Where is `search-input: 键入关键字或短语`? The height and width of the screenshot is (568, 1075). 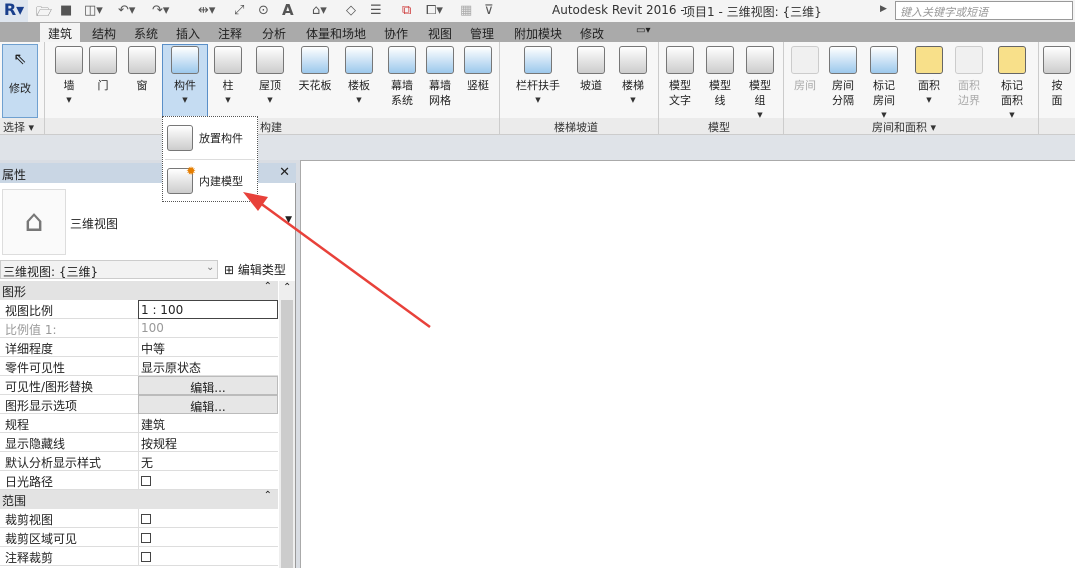
search-input: 键入关键字或短语 is located at coordinates (984, 10).